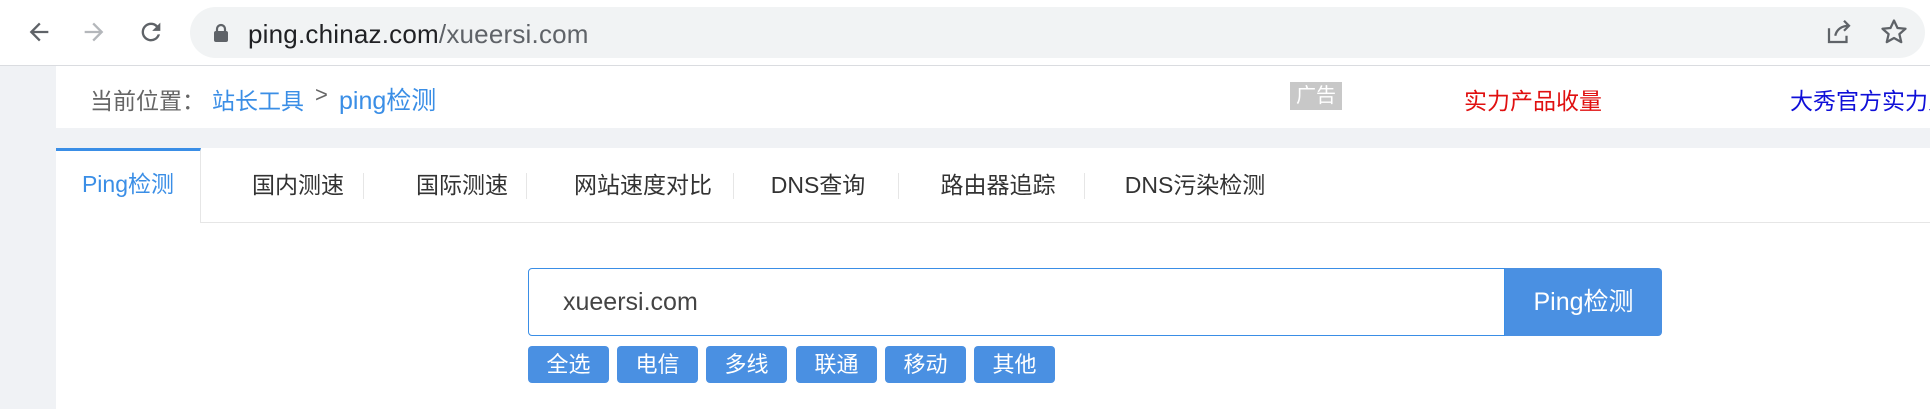 The width and height of the screenshot is (1930, 409). Describe the element at coordinates (128, 185) in the screenshot. I see `tab-ping: Ping检测` at that location.